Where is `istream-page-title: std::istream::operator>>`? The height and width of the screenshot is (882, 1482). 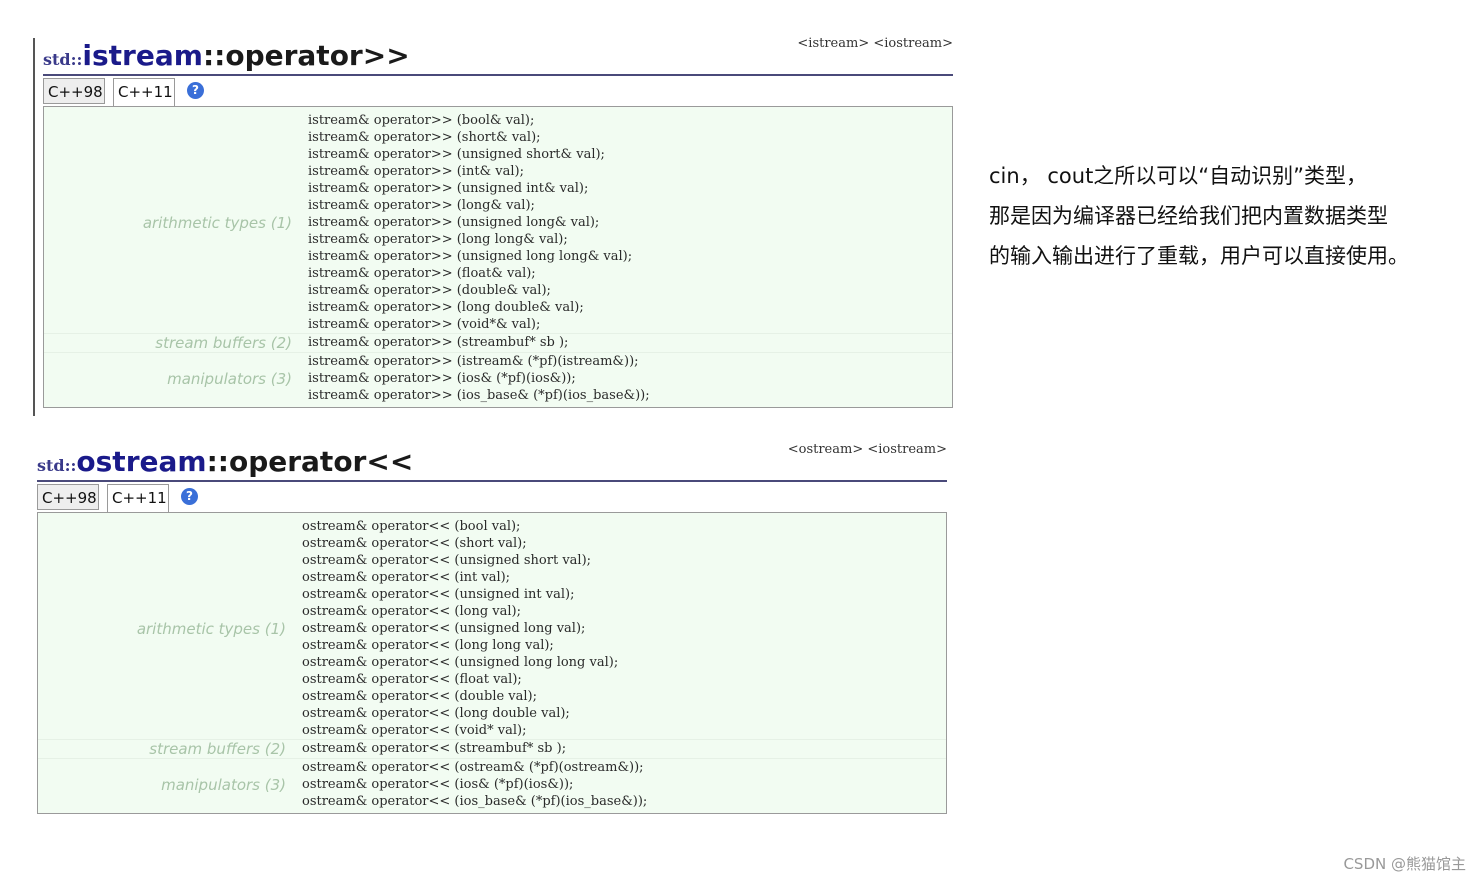
istream-page-title: std::istream::operator>> is located at coordinates (226, 55).